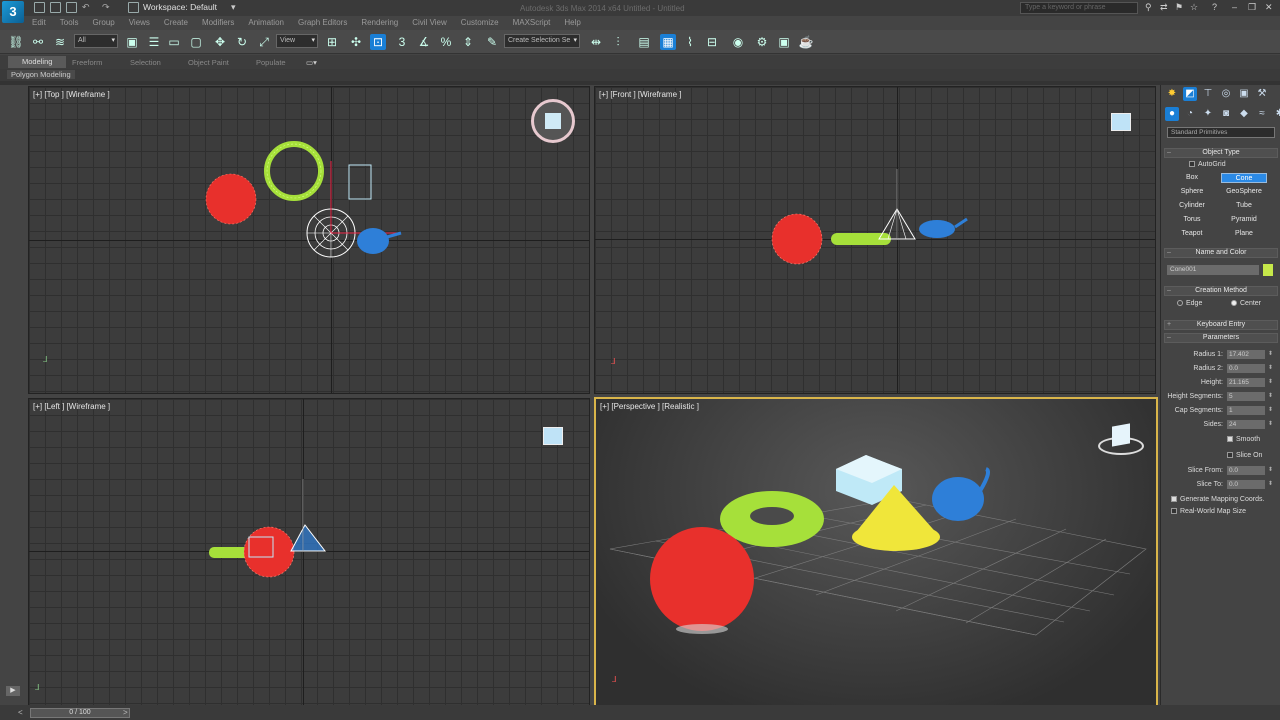 The width and height of the screenshot is (1280, 720). I want to click on search-input: Type a keyword or phrase, so click(1079, 8).